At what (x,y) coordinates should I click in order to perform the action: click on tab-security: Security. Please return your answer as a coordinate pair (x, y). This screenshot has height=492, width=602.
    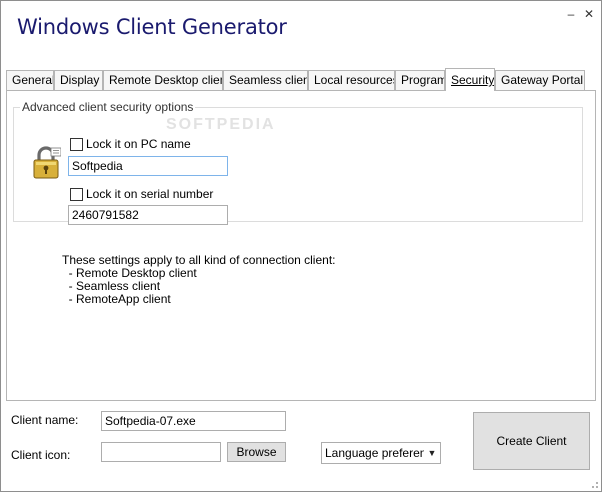
    Looking at the image, I should click on (470, 79).